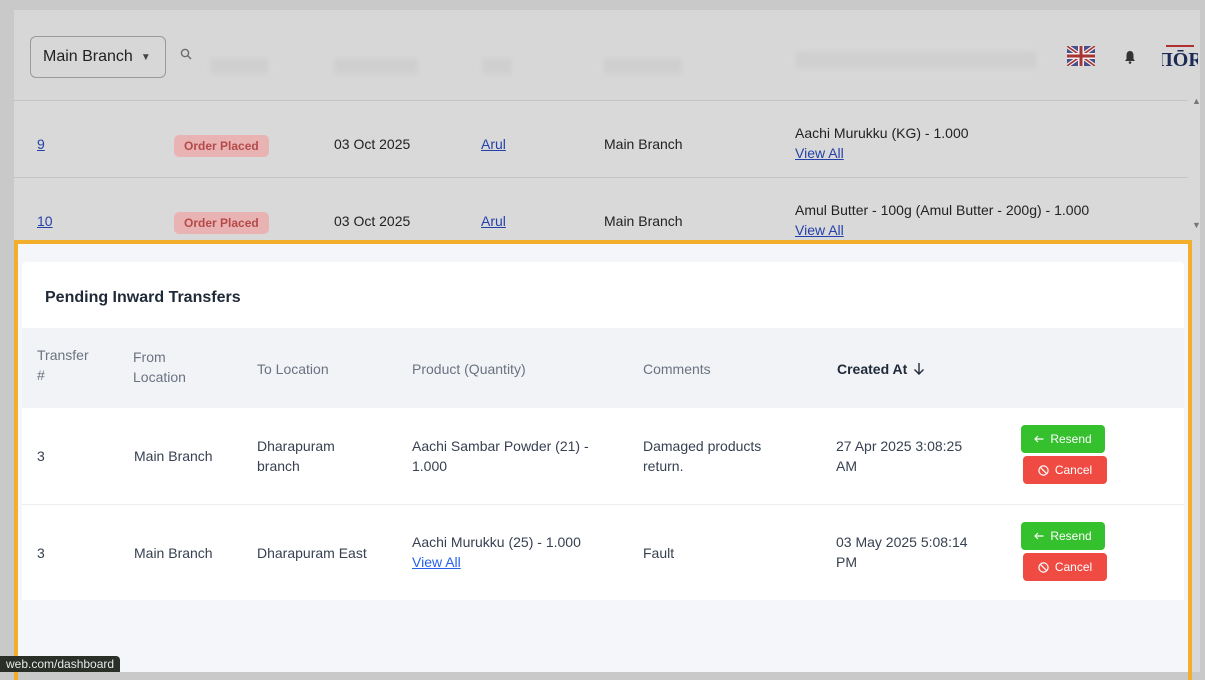 The height and width of the screenshot is (680, 1205). I want to click on panel-title: Pending Inward Transfers, so click(143, 297).